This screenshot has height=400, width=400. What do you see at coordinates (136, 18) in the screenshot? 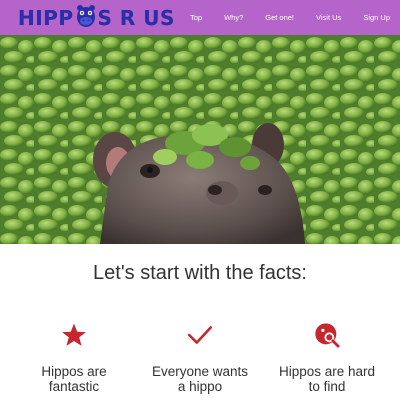
I see `logo-text-right: S R US` at bounding box center [136, 18].